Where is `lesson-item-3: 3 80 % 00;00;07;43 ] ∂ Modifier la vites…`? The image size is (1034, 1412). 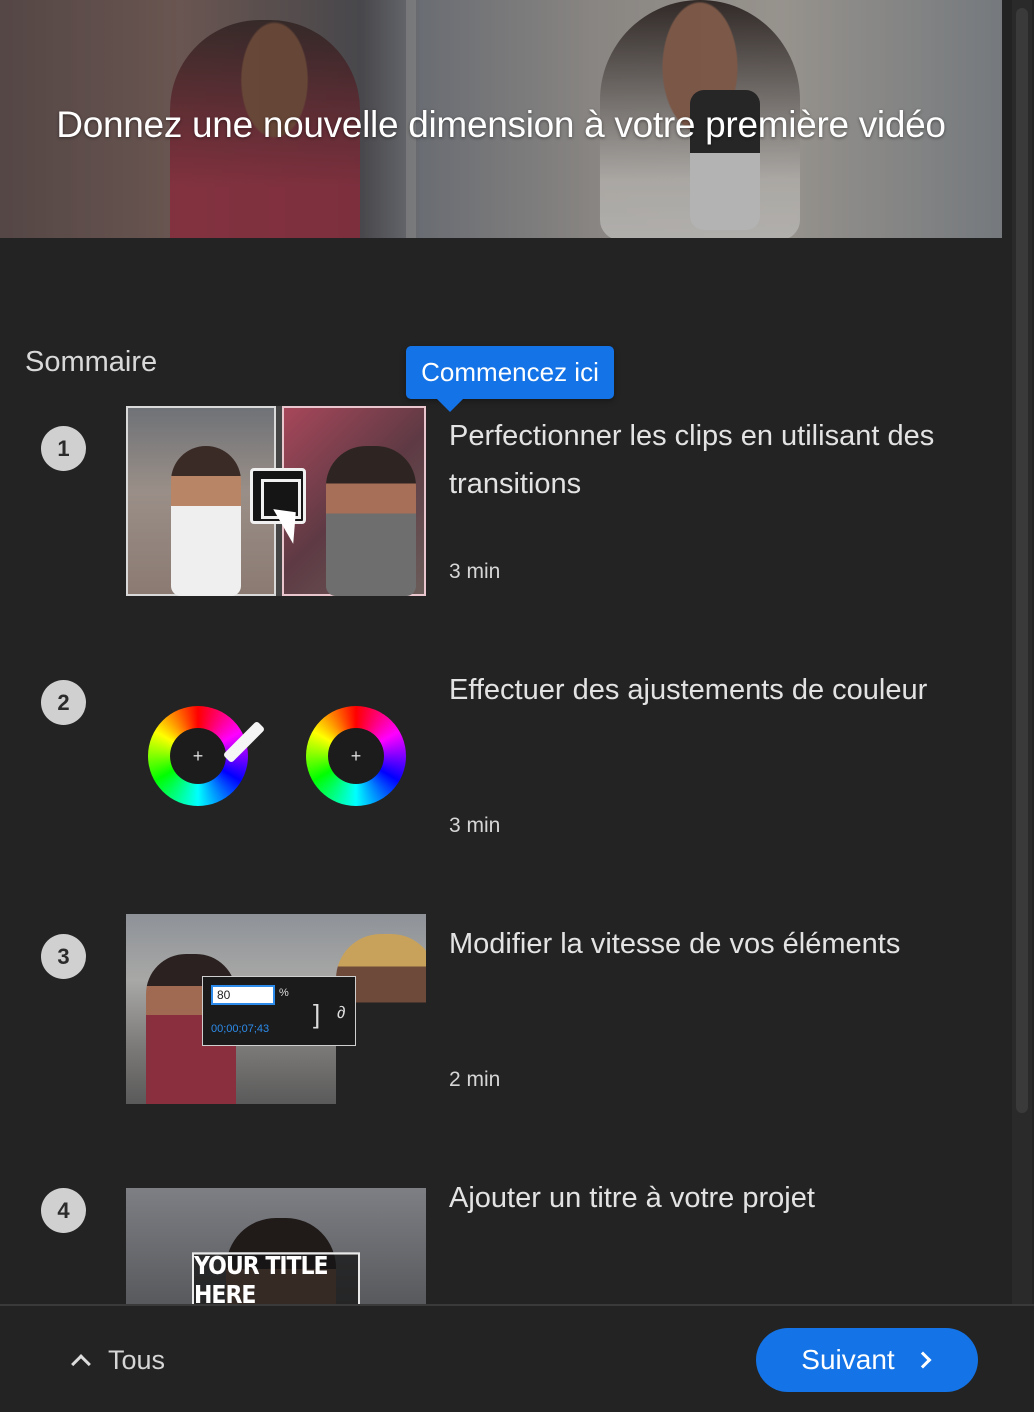
lesson-item-3: 3 80 % 00;00;07;43 ] ∂ Modifier la vites… is located at coordinates (501, 1019).